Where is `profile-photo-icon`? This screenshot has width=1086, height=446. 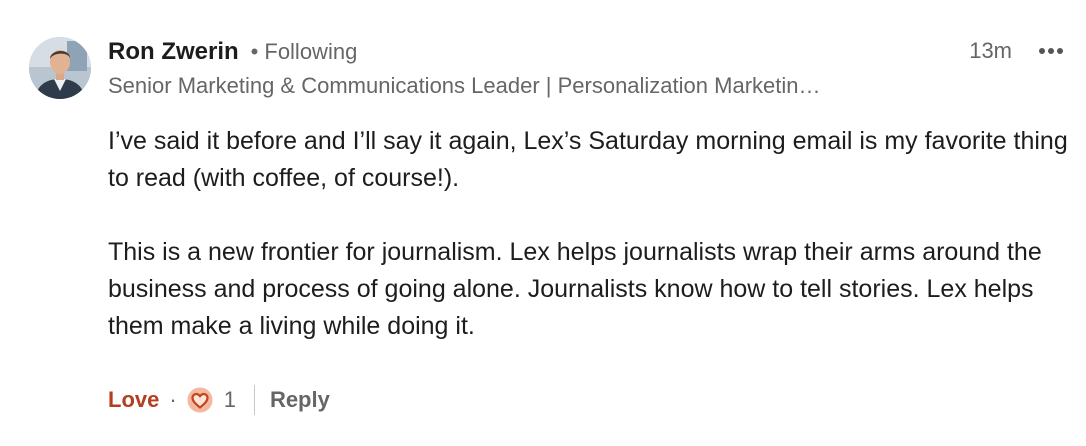 profile-photo-icon is located at coordinates (60, 68).